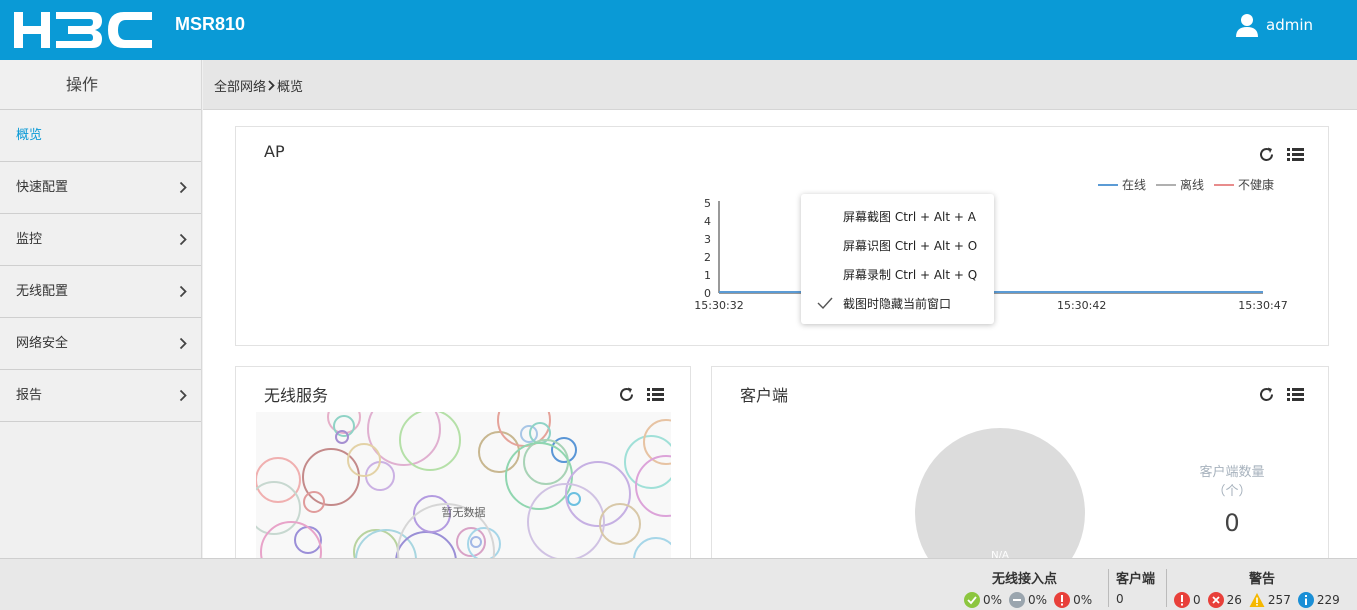 The height and width of the screenshot is (610, 1357). I want to click on y-tick-label: 4, so click(707, 221).